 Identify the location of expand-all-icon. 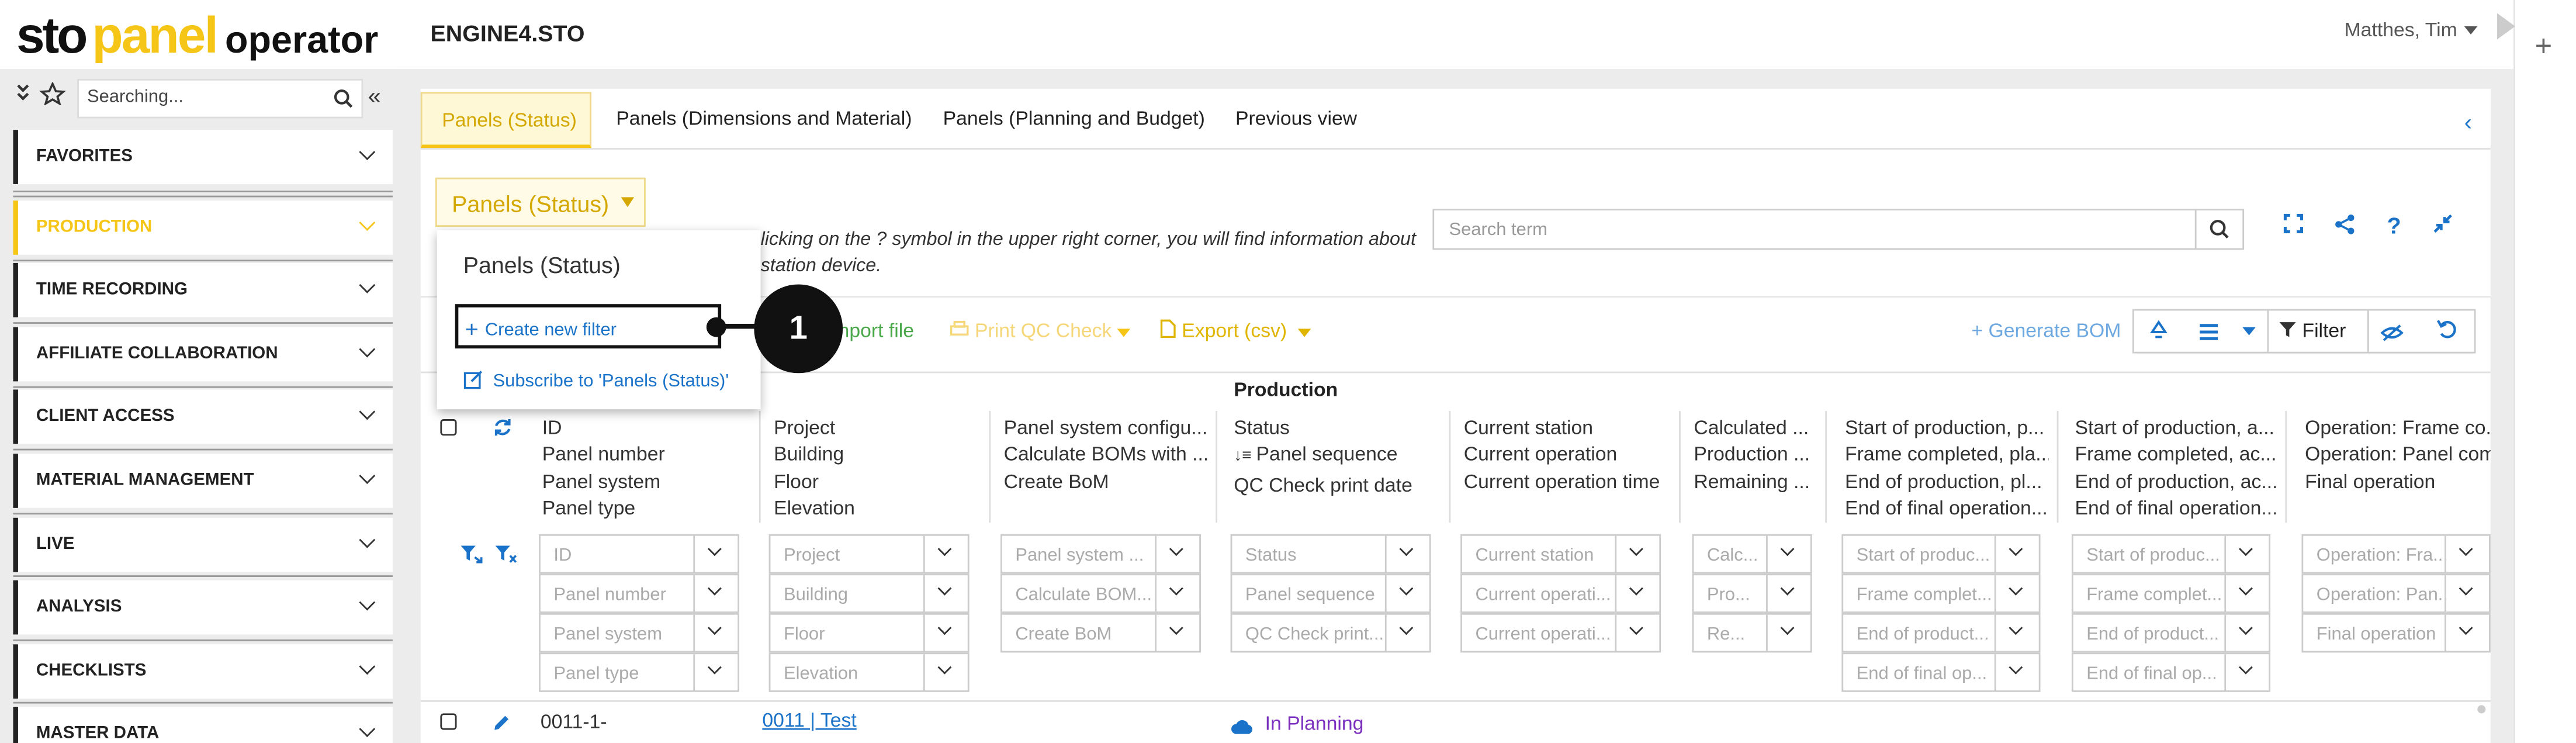
(23, 92).